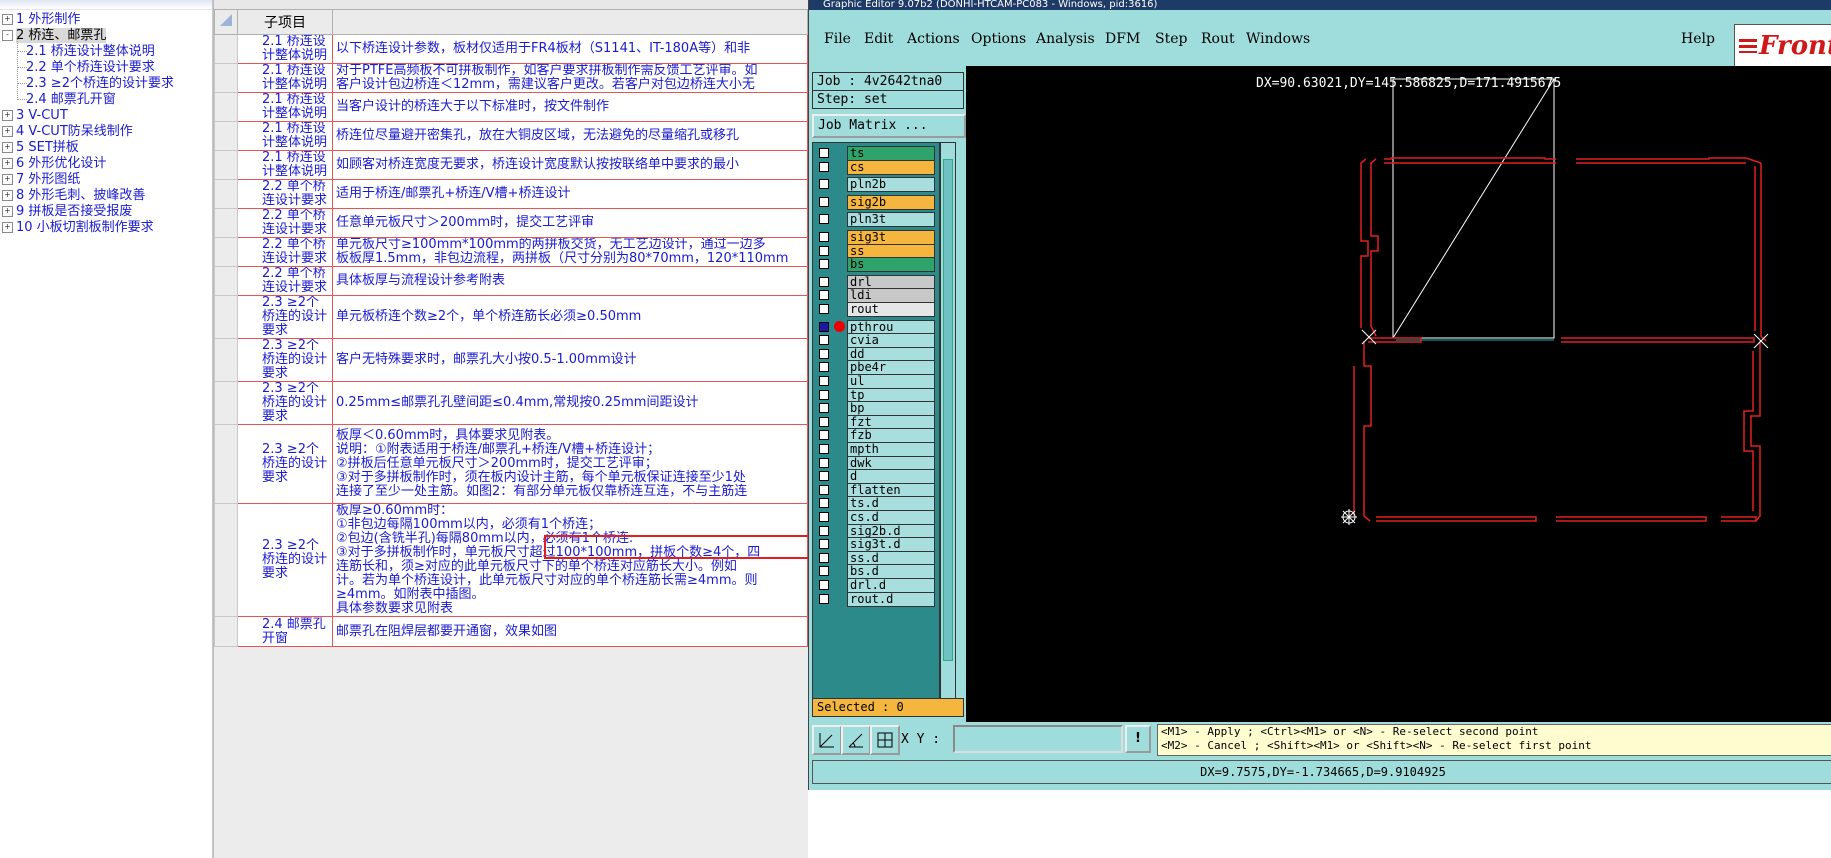  I want to click on menu-step: Step, so click(1171, 39).